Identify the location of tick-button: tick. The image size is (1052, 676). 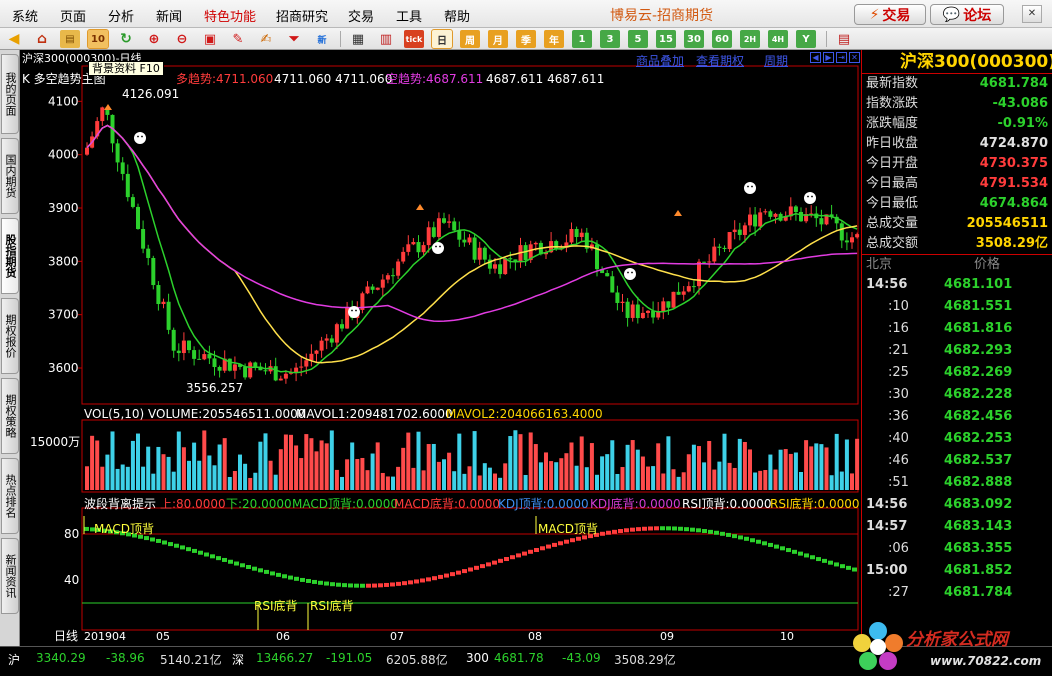
(414, 39).